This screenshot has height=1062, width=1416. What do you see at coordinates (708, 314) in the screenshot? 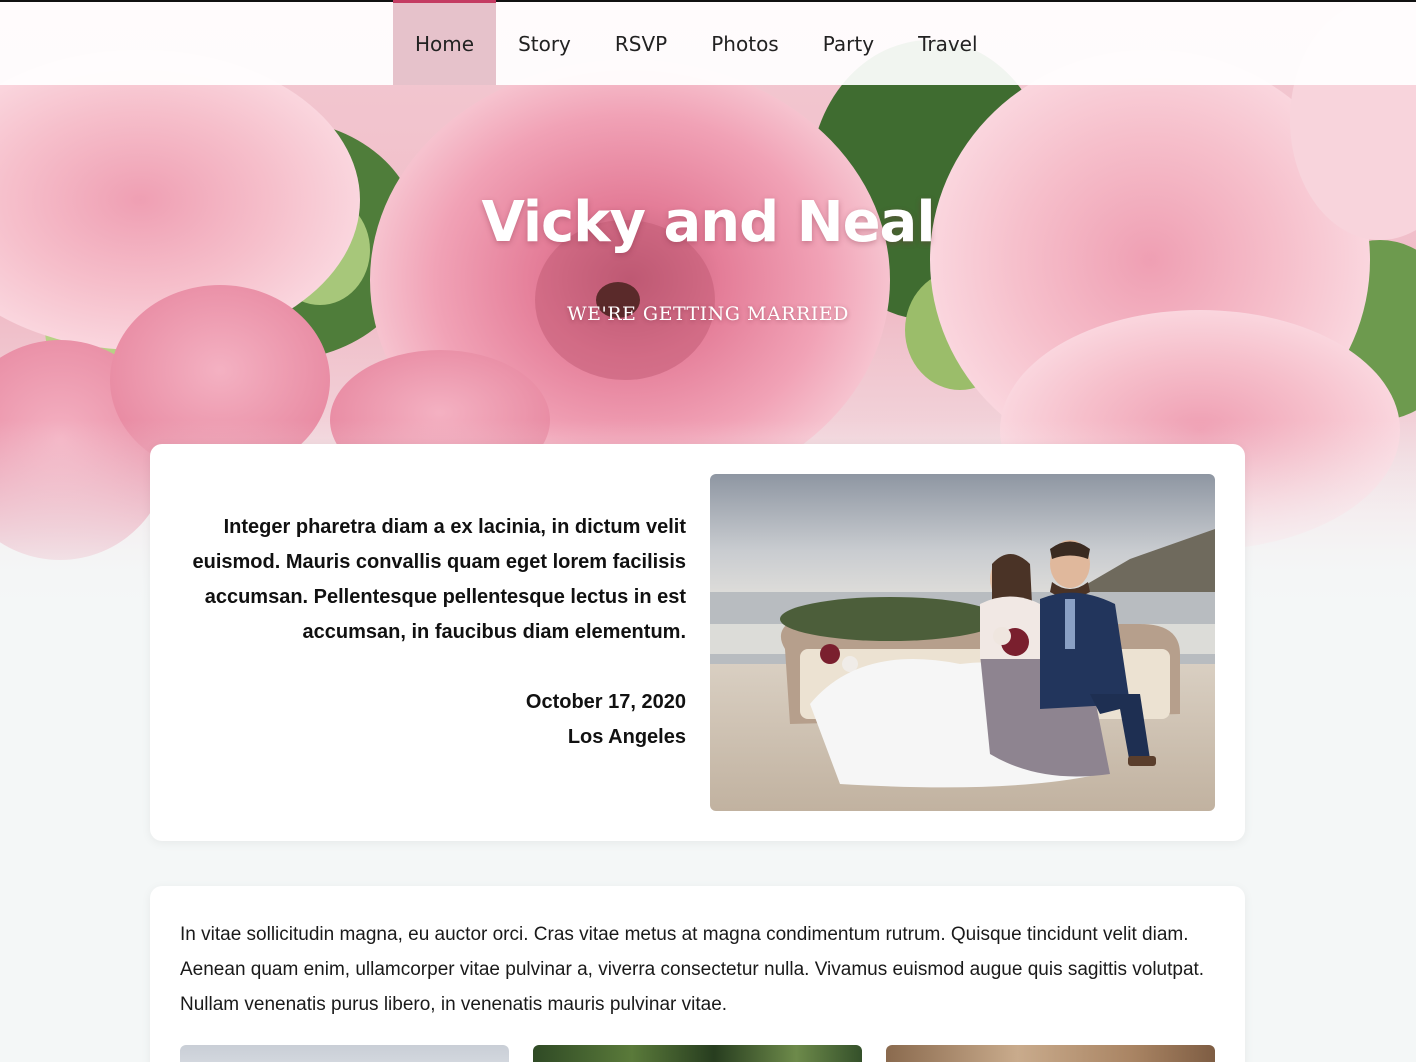
I see `page-subtitle: WE'RE GETTING MARRIED` at bounding box center [708, 314].